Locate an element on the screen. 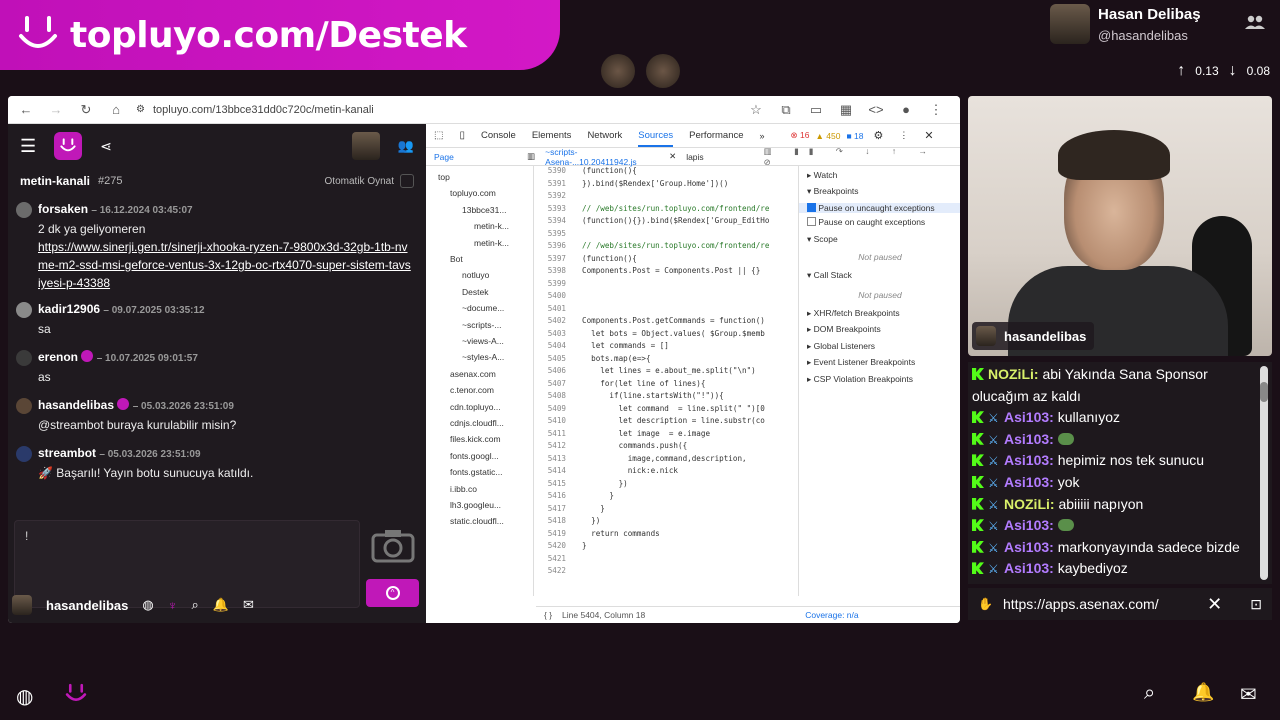 This screenshot has height=720, width=1280. chat-avatar is located at coordinates (365, 146).